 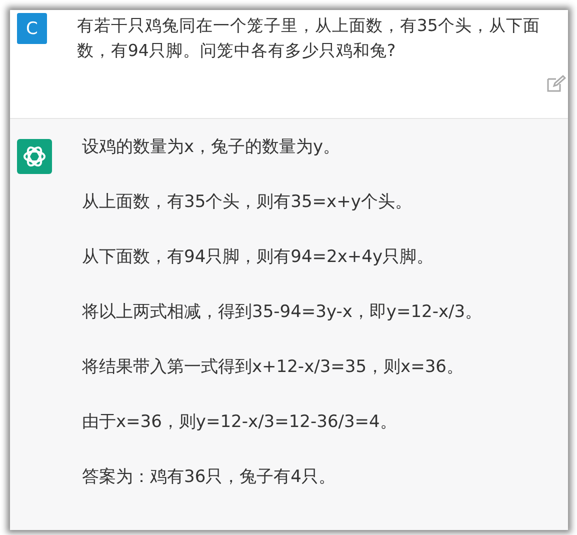 What do you see at coordinates (273, 367) in the screenshot?
I see `answer-paragraph: 将结果带入第一式得到x+12-x/3=35，则x=36。` at bounding box center [273, 367].